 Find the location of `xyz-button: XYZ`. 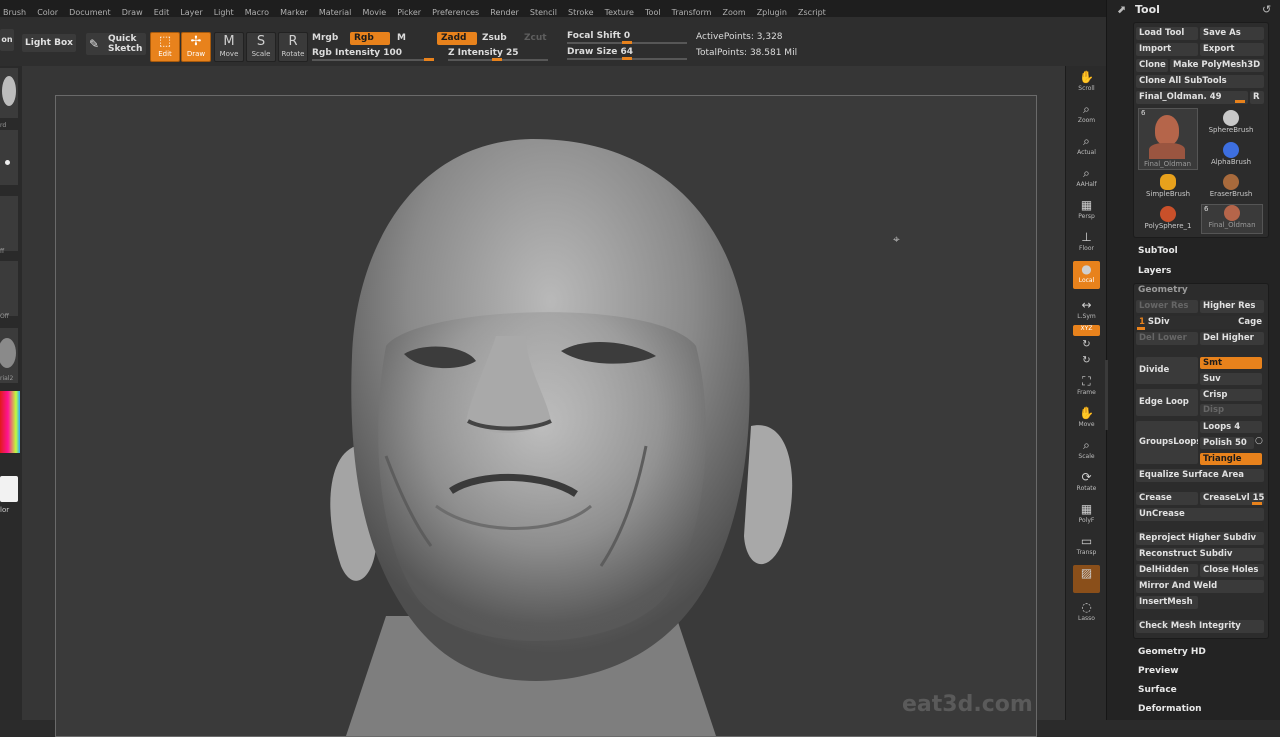

xyz-button: XYZ is located at coordinates (1086, 330).